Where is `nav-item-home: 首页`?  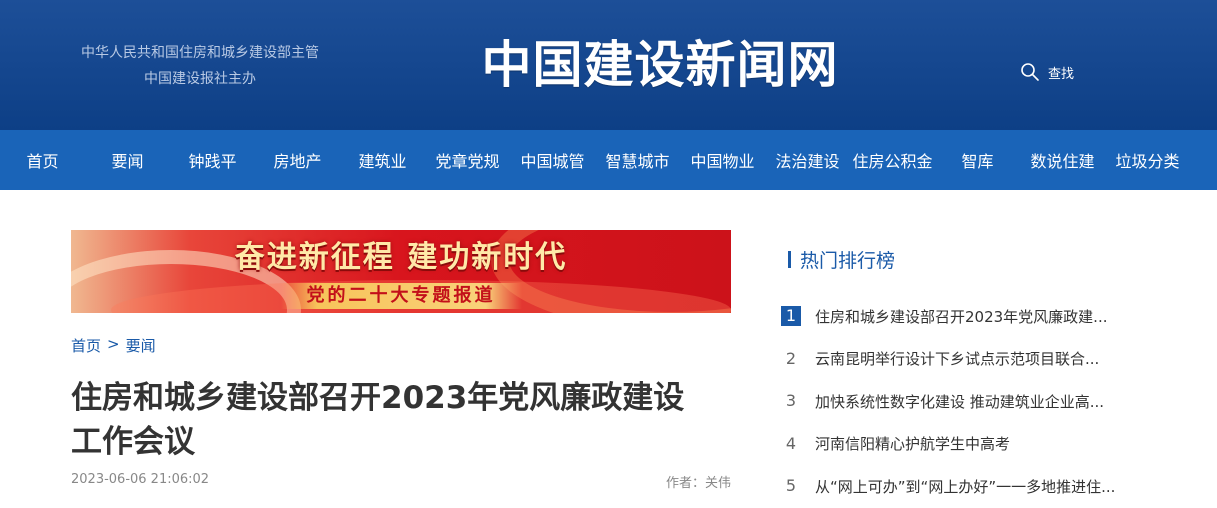 nav-item-home: 首页 is located at coordinates (42, 160).